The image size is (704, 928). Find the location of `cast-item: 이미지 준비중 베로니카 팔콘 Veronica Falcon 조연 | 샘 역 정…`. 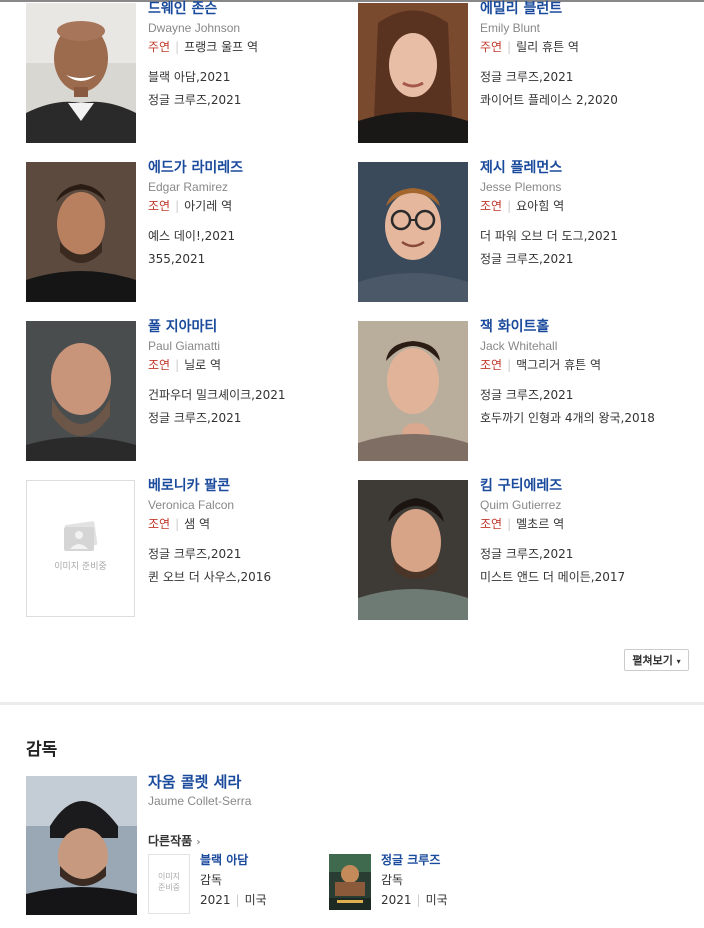

cast-item: 이미지 준비중 베로니카 팔콘 Veronica Falcon 조연 | 샘 역 정… is located at coordinates (192, 548).